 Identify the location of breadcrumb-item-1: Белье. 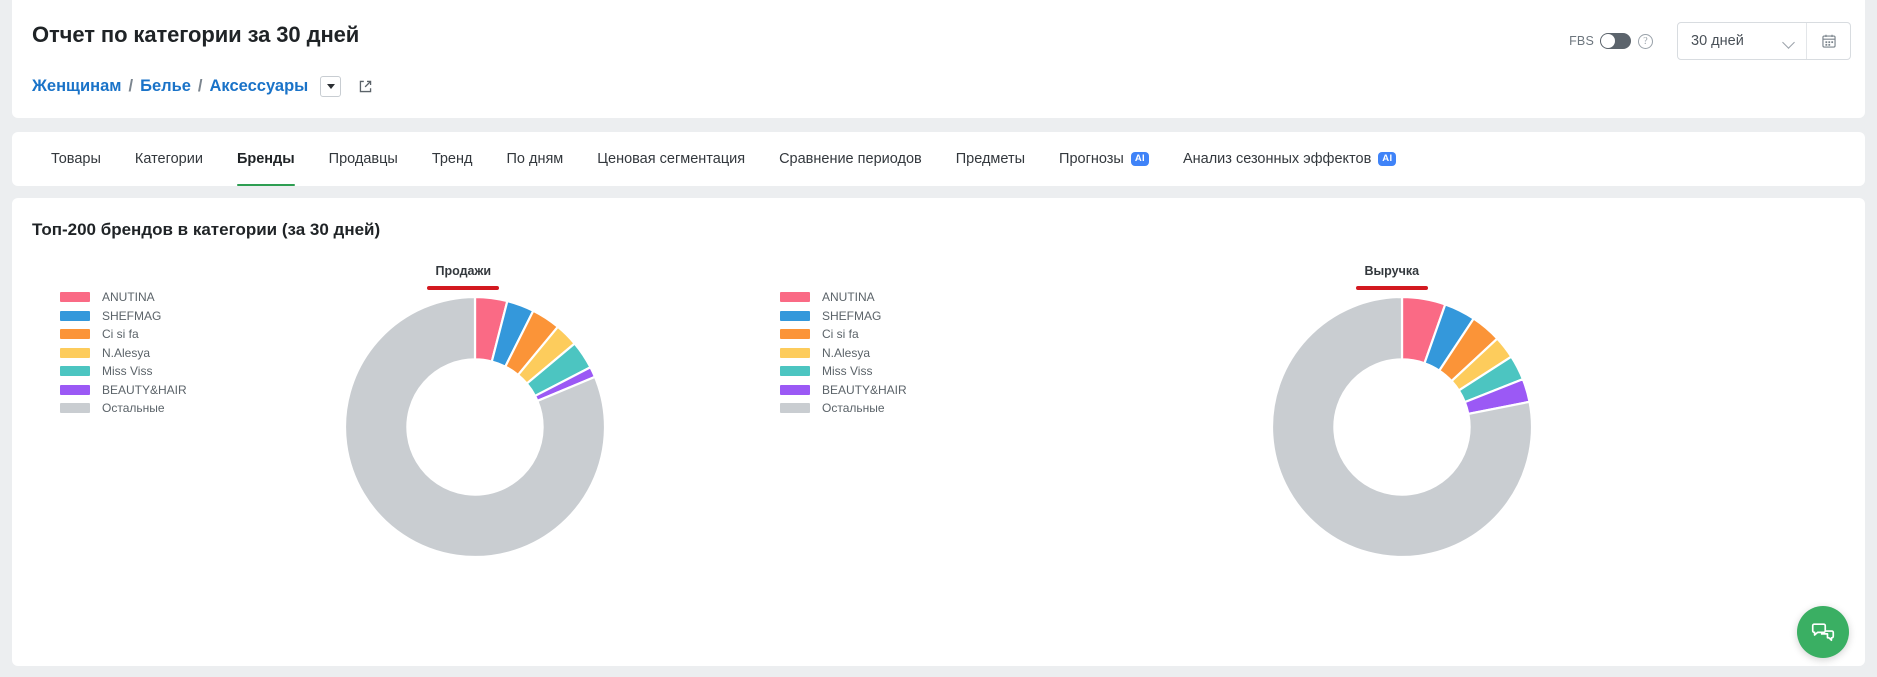
(165, 86).